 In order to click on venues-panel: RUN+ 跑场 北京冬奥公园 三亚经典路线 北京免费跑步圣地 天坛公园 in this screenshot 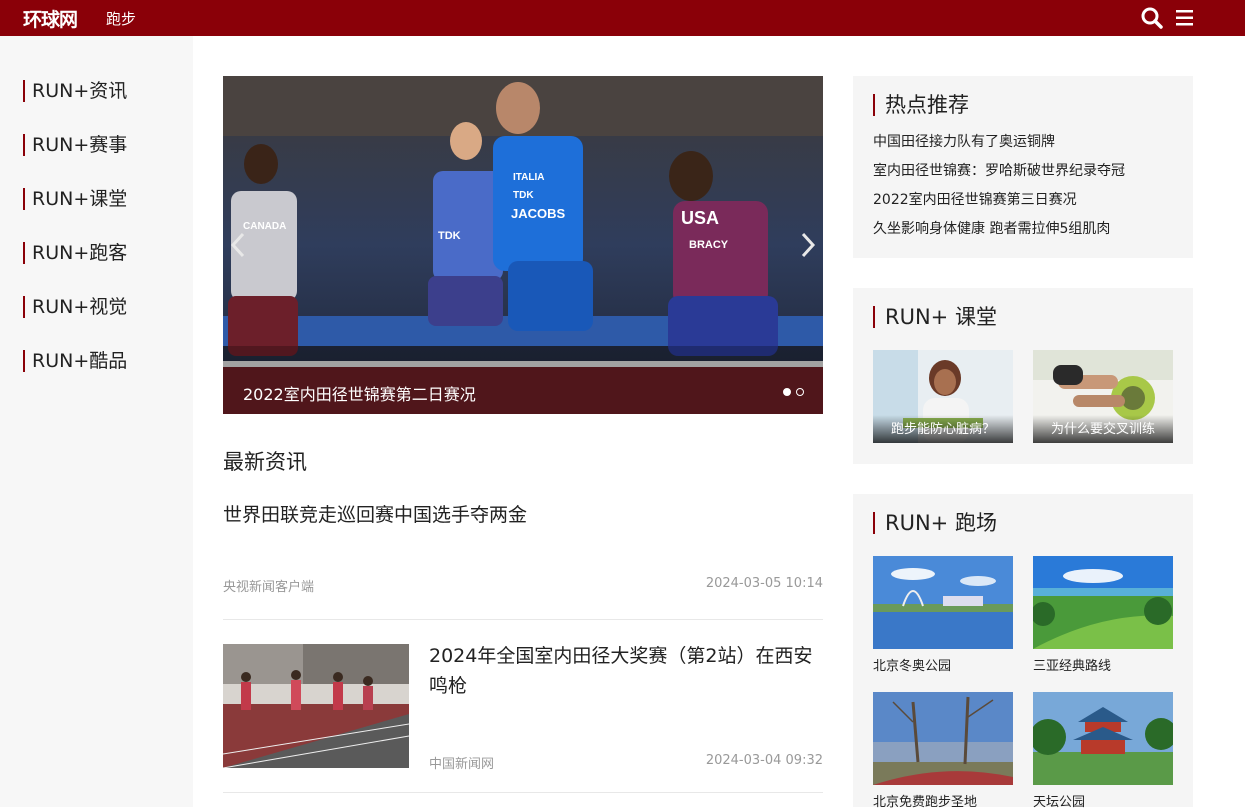, I will do `click(1023, 652)`.